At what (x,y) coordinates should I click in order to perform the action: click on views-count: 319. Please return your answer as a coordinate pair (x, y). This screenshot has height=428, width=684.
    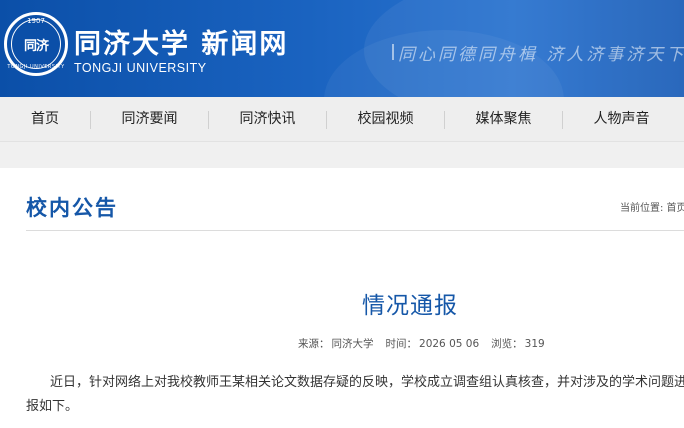
    Looking at the image, I should click on (534, 344).